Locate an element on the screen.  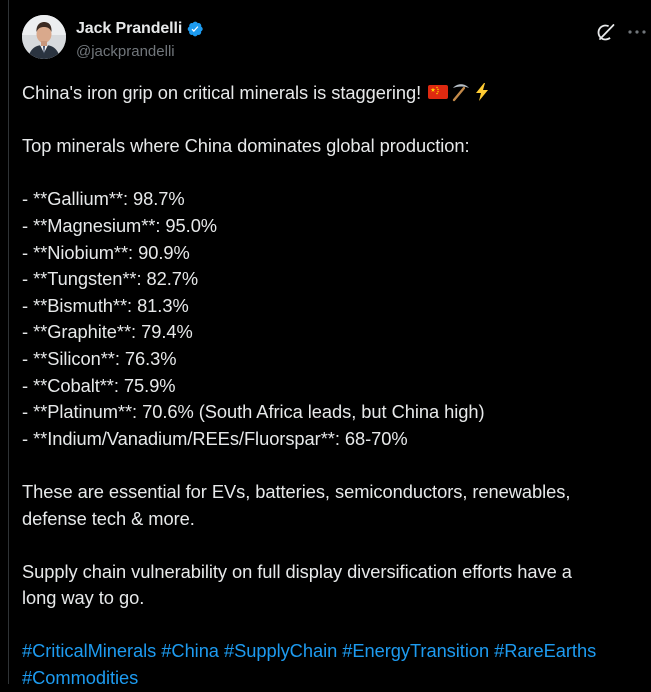
hashtag-link: #EnergyTransition is located at coordinates (415, 650).